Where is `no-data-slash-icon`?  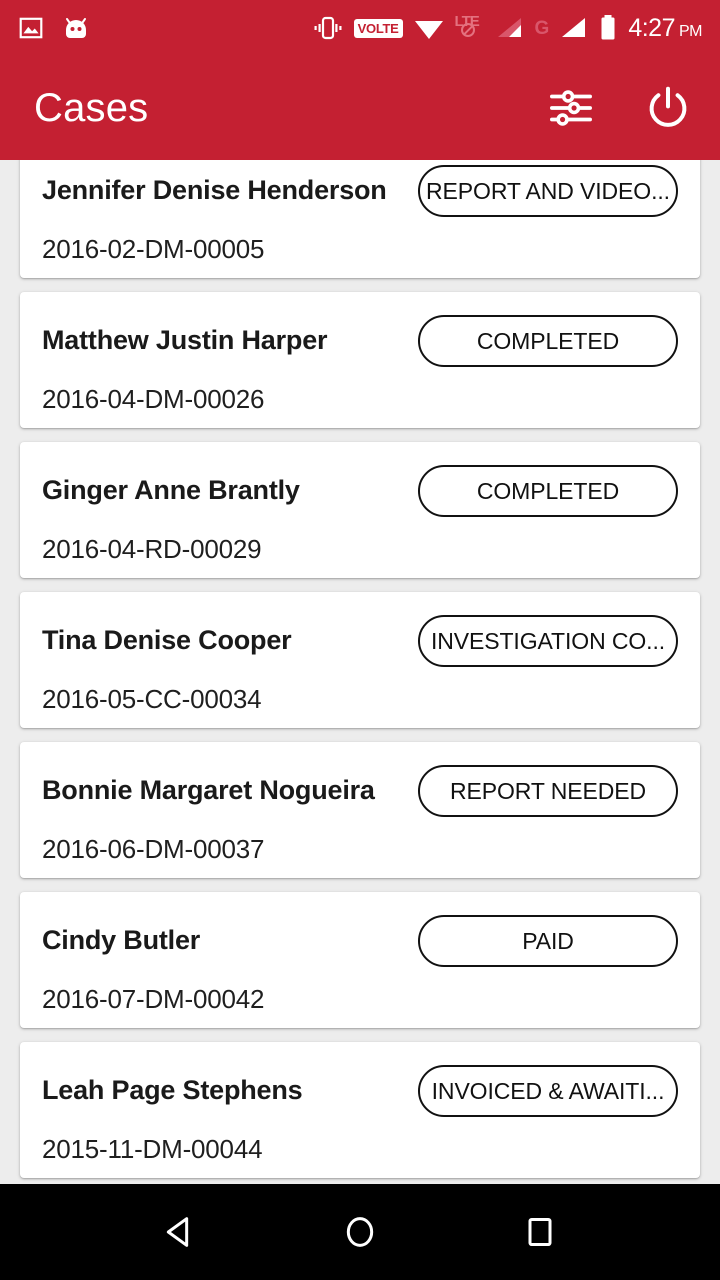 no-data-slash-icon is located at coordinates (467, 30).